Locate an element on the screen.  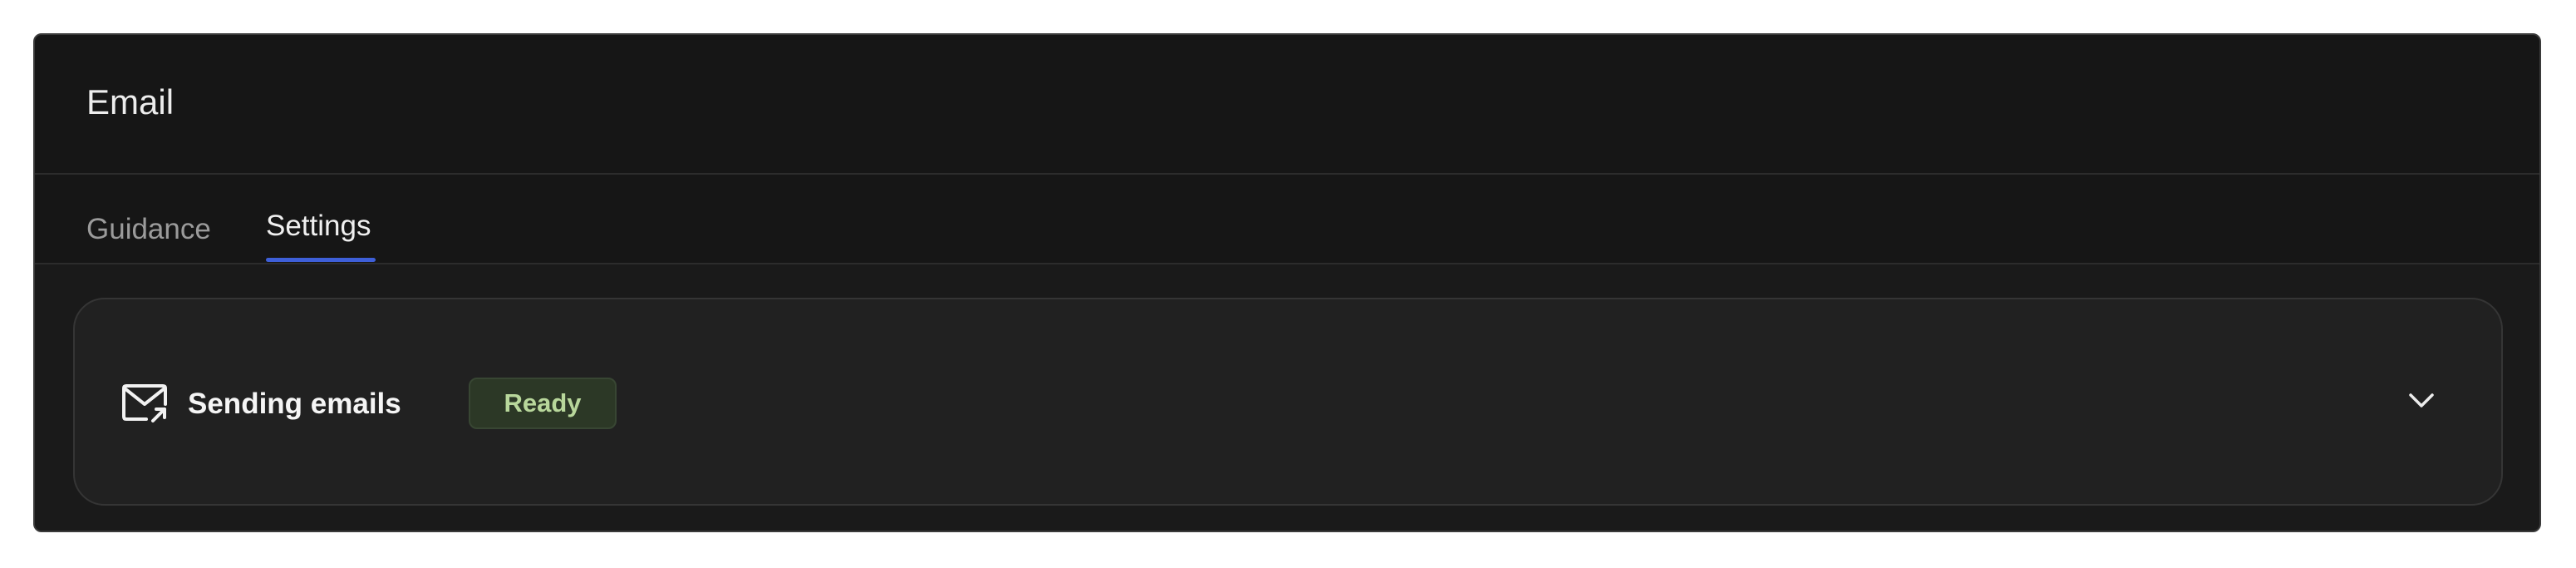
tab-guidance: Guidance is located at coordinates (149, 219).